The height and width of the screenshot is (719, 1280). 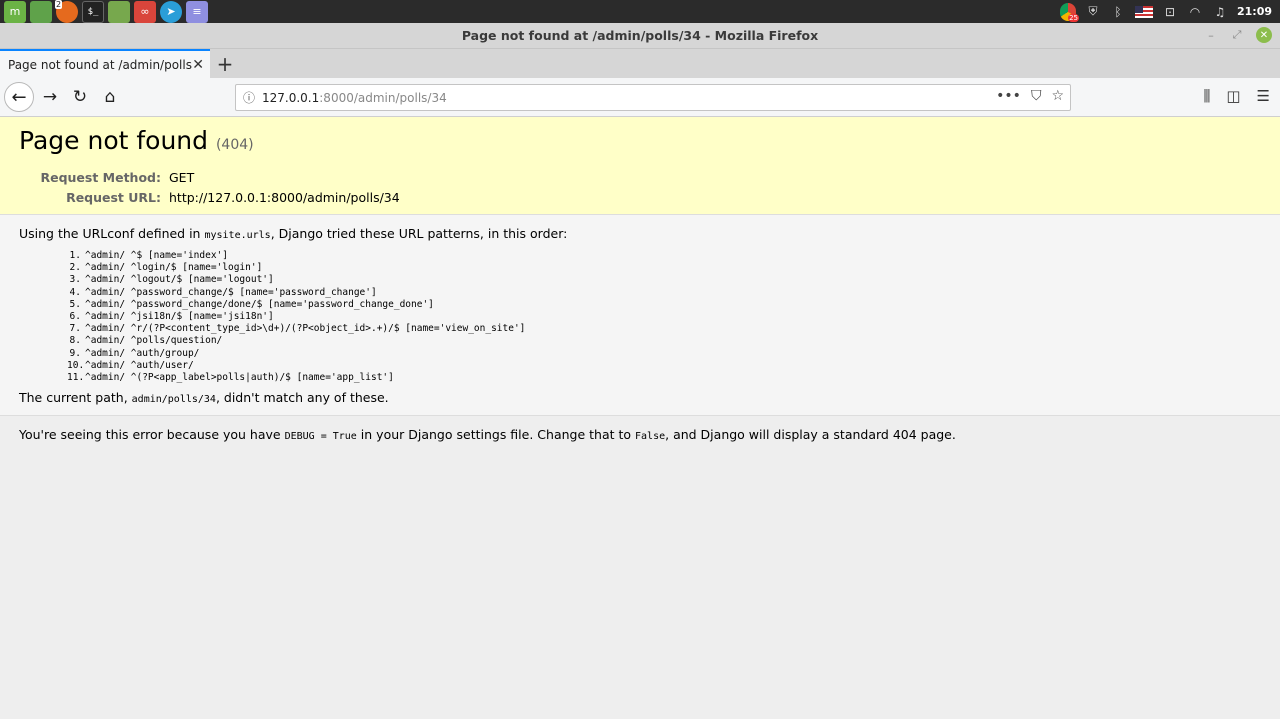 What do you see at coordinates (1118, 12) in the screenshot?
I see `bluetooth-icon: ᛒ` at bounding box center [1118, 12].